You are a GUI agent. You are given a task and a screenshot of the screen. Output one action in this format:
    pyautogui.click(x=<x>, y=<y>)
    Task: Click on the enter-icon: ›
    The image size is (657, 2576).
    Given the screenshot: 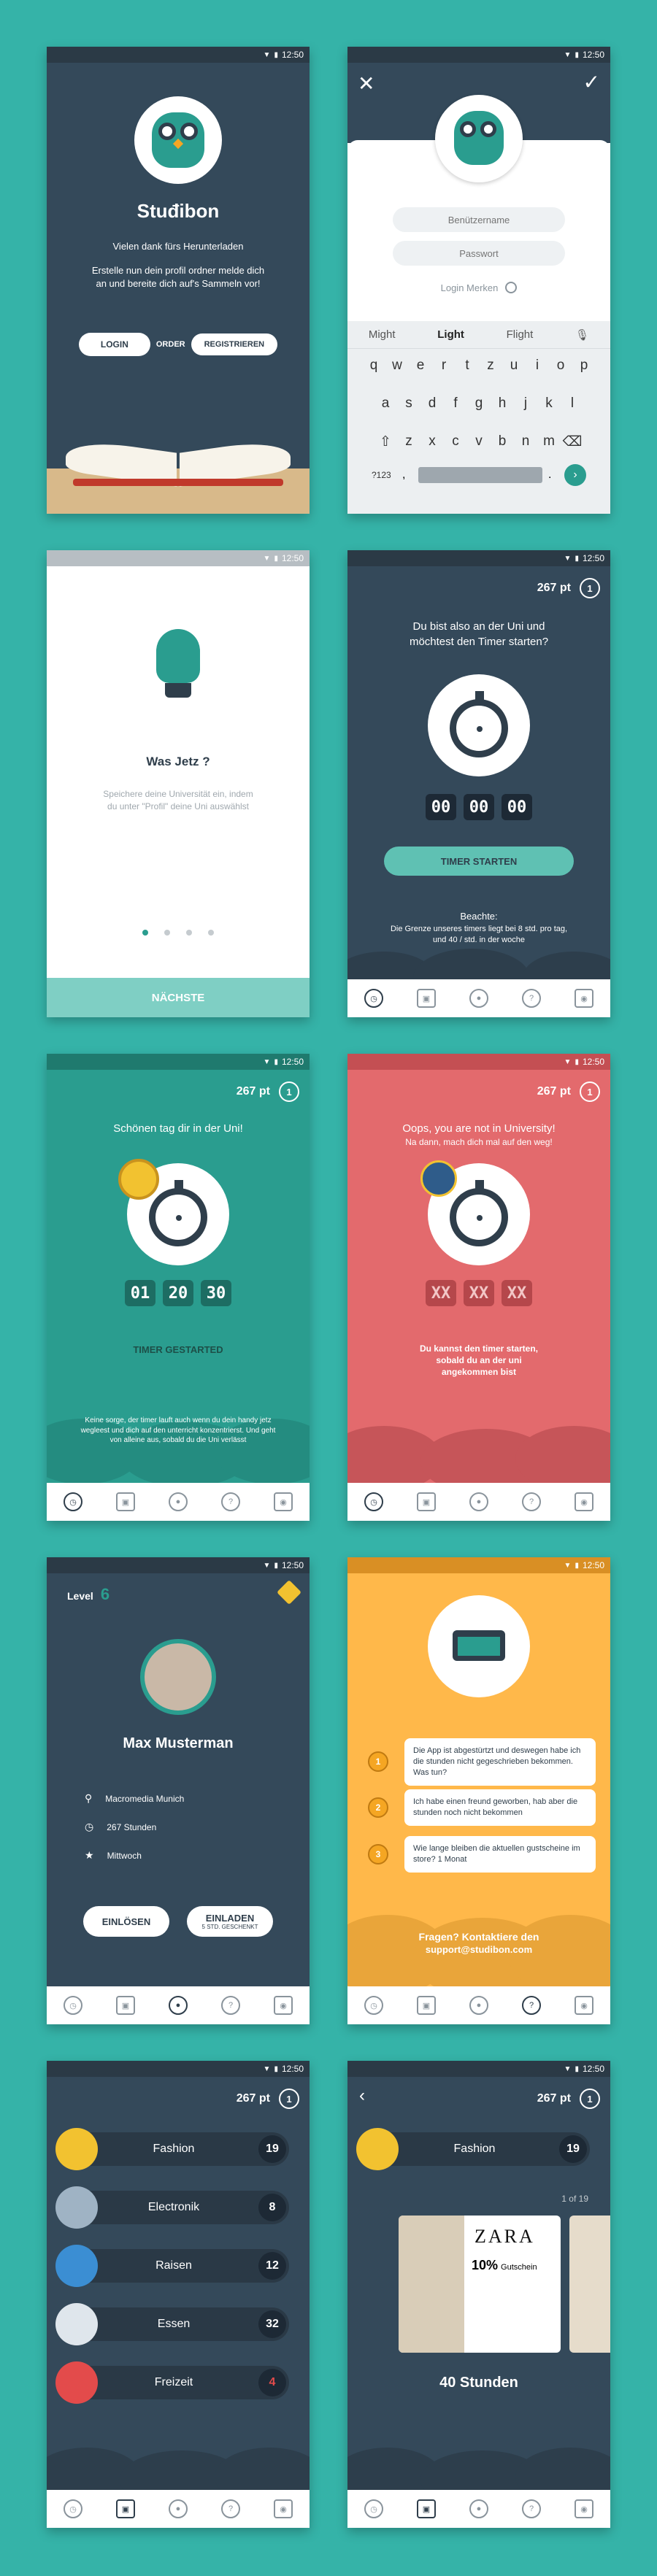 What is the action you would take?
    pyautogui.click(x=575, y=475)
    